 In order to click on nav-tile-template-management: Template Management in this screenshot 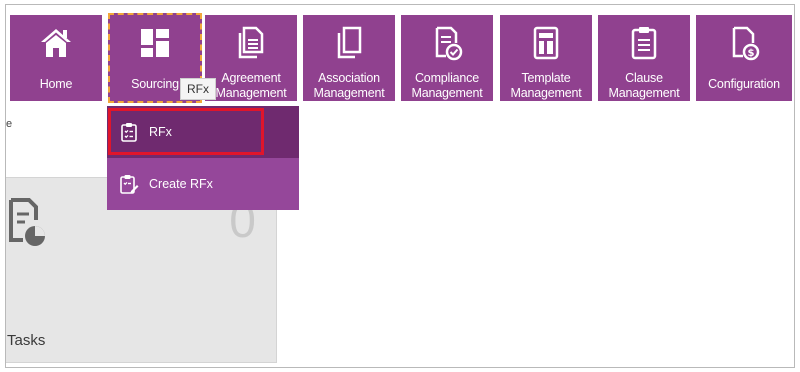, I will do `click(546, 58)`.